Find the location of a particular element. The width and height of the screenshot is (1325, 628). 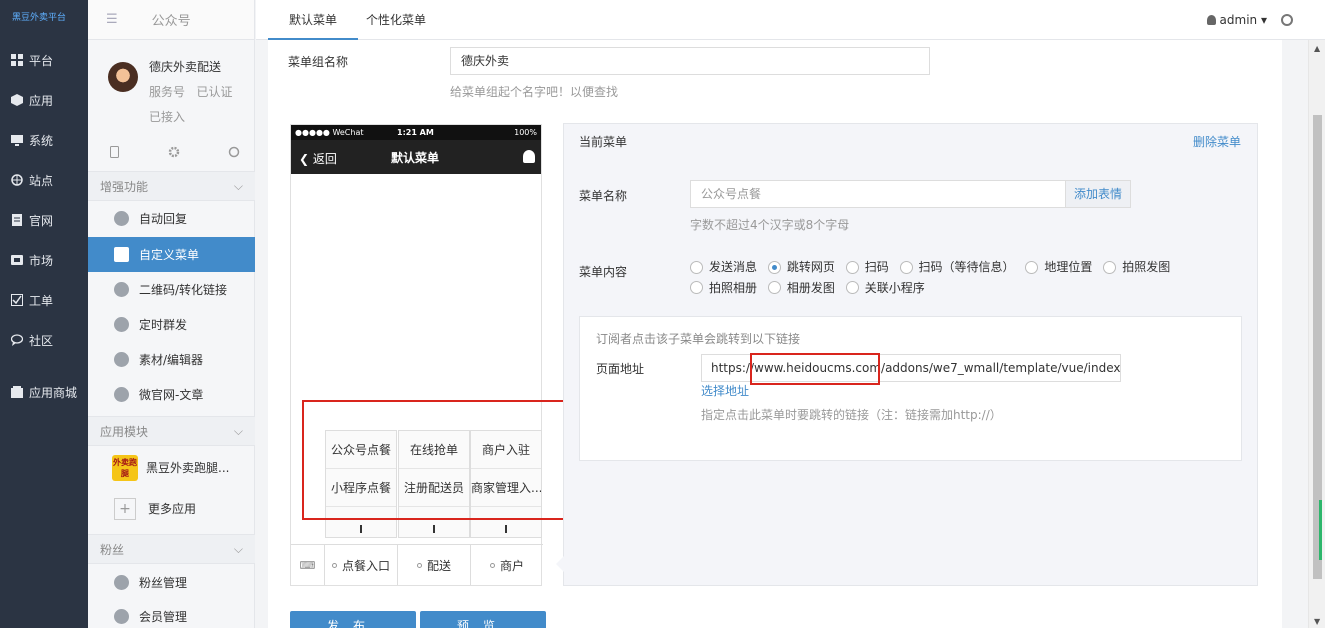

nav-label: 工单 is located at coordinates (41, 300).